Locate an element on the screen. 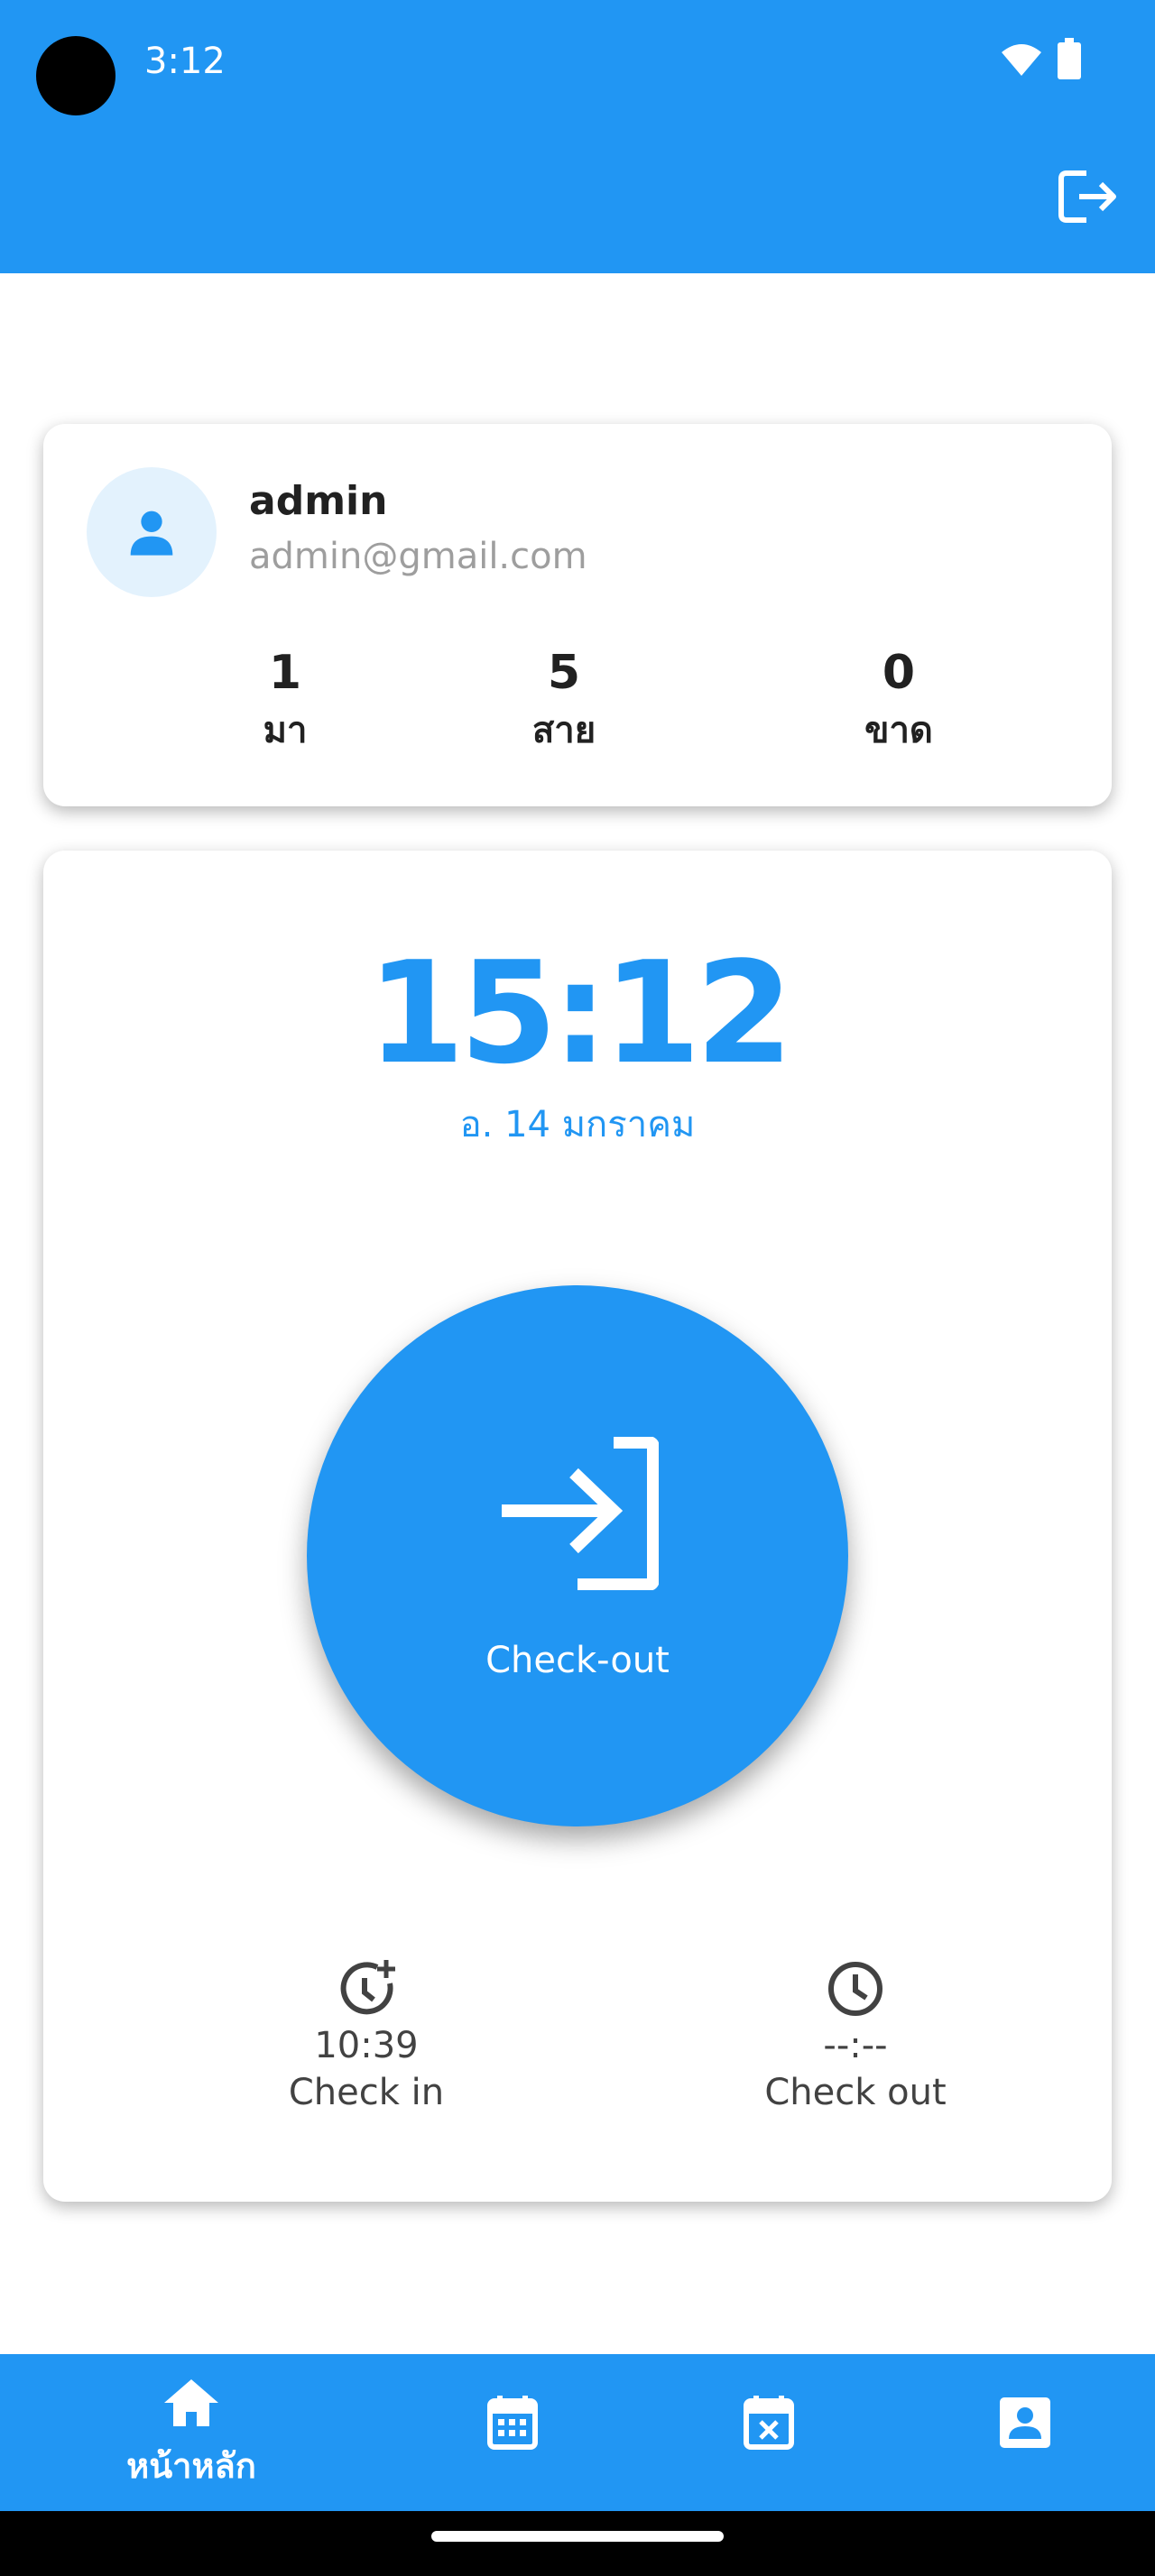 The width and height of the screenshot is (1155, 2576). nav-home: หน้าหลัก is located at coordinates (191, 2432).